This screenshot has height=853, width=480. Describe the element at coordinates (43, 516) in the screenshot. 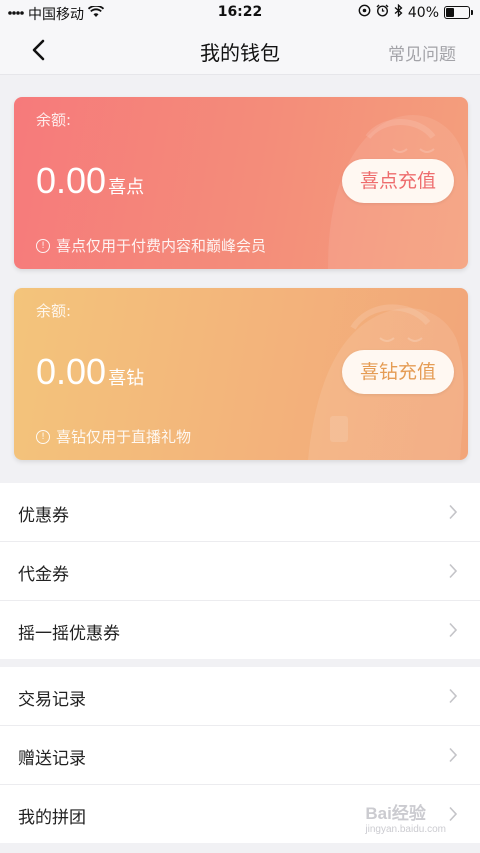

I see `menu-item-label: 优惠券` at that location.